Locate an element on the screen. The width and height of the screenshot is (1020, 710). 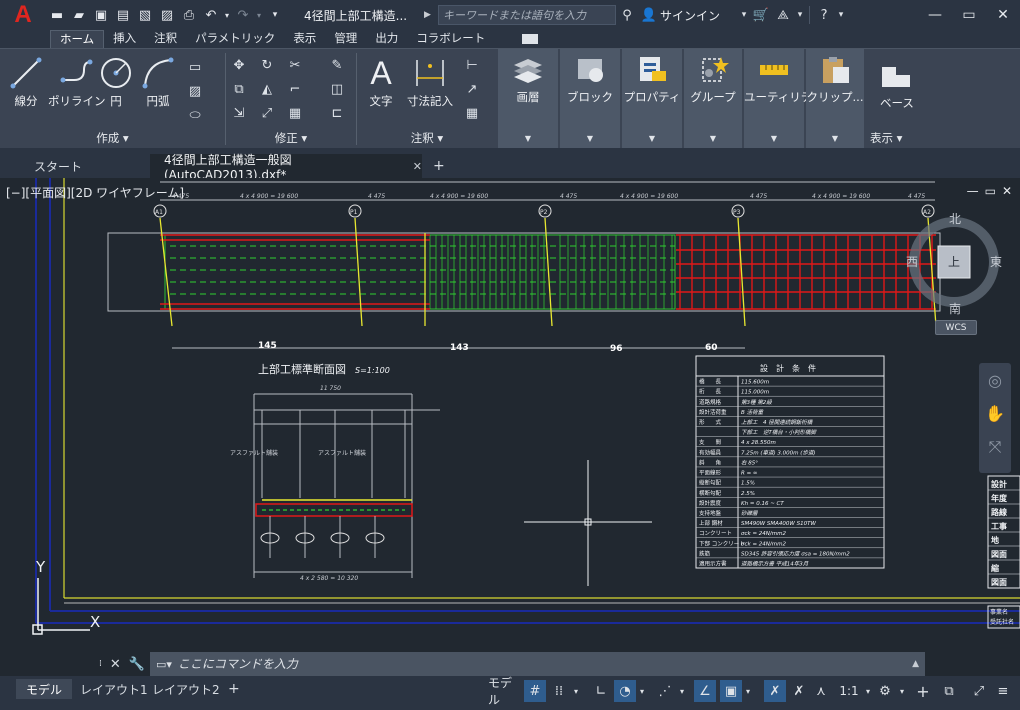
customize-icon: 🔧 is located at coordinates (137, 664).